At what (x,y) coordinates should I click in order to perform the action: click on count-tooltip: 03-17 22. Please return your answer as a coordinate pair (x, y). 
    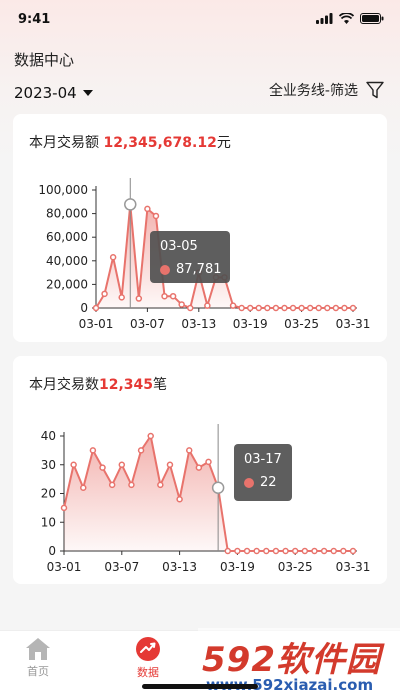
    Looking at the image, I should click on (263, 472).